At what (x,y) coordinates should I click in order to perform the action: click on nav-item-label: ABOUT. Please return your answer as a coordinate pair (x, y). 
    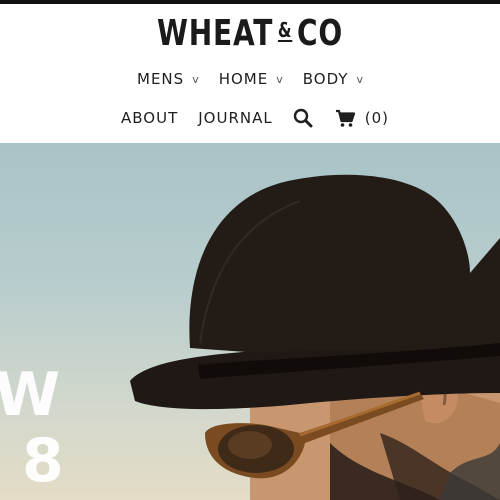
    Looking at the image, I should click on (150, 118).